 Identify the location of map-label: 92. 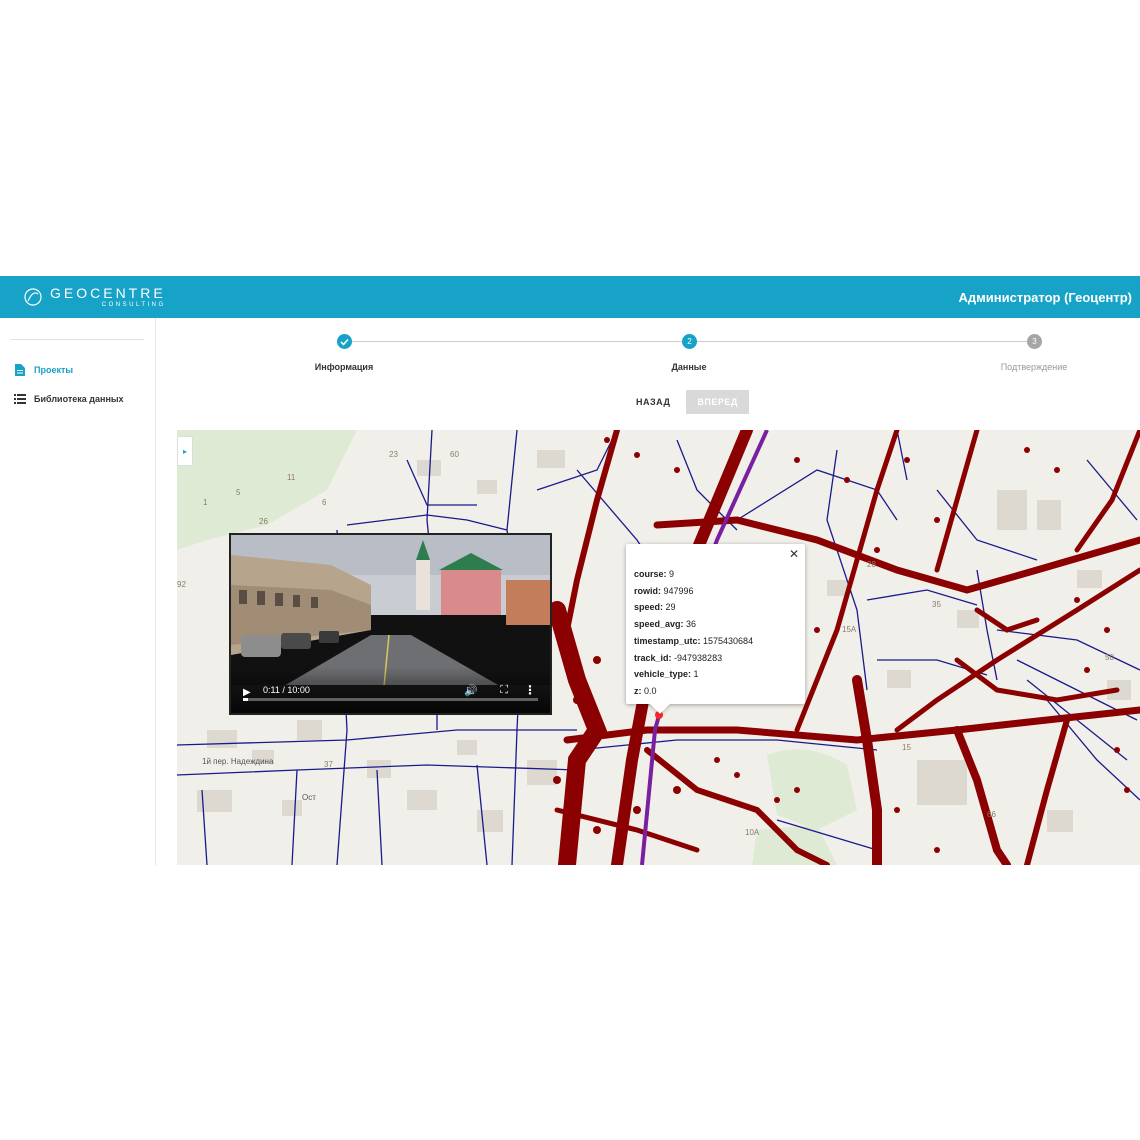
(181, 584).